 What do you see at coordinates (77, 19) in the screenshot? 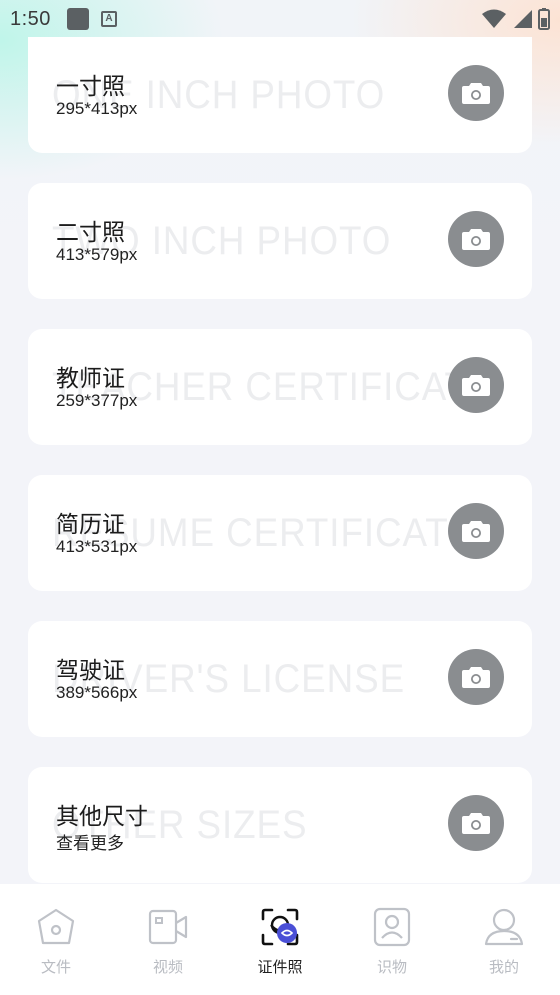
I see `app-notification-icon` at bounding box center [77, 19].